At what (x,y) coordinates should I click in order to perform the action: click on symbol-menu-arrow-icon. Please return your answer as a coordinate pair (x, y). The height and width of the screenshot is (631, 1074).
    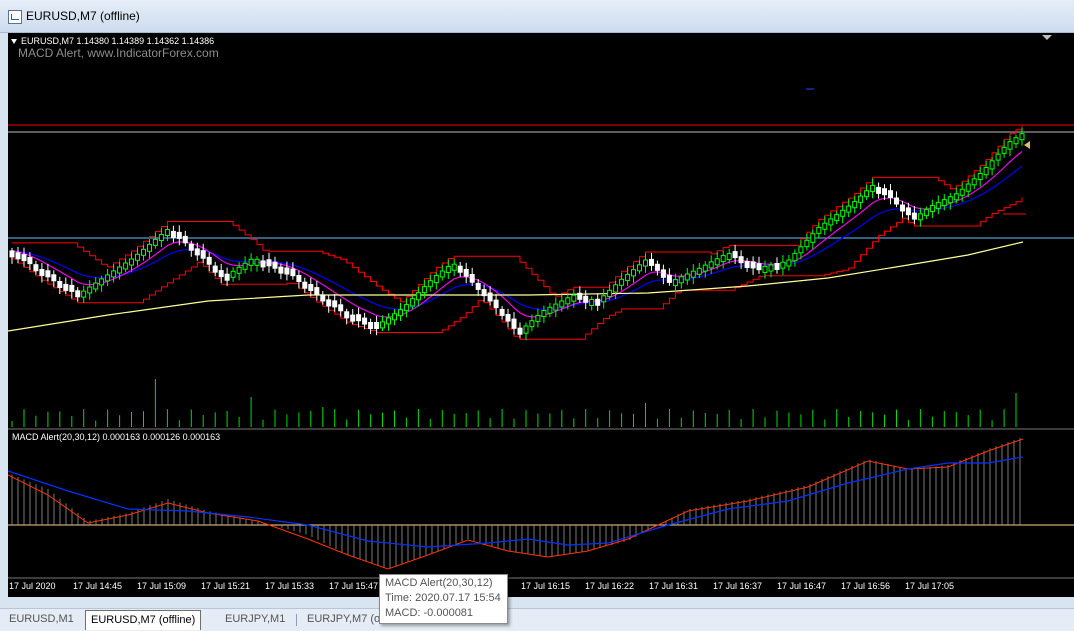
    Looking at the image, I should click on (14, 41).